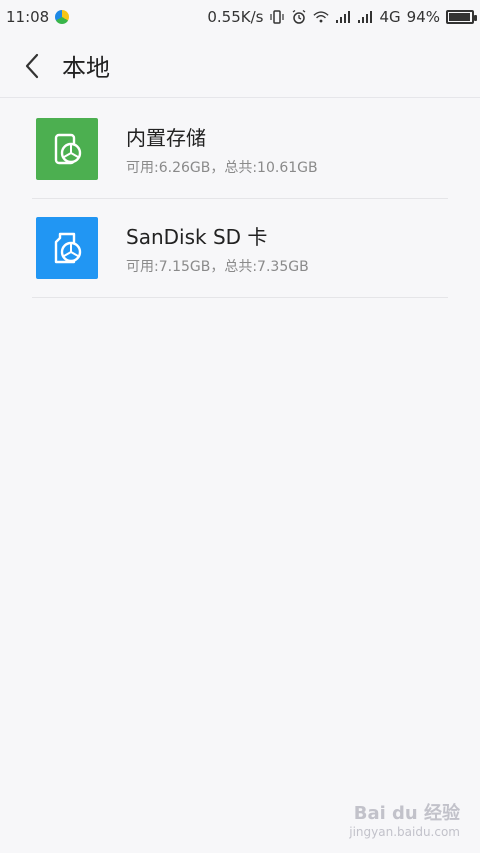  I want to click on chevron-left-icon, so click(32, 65).